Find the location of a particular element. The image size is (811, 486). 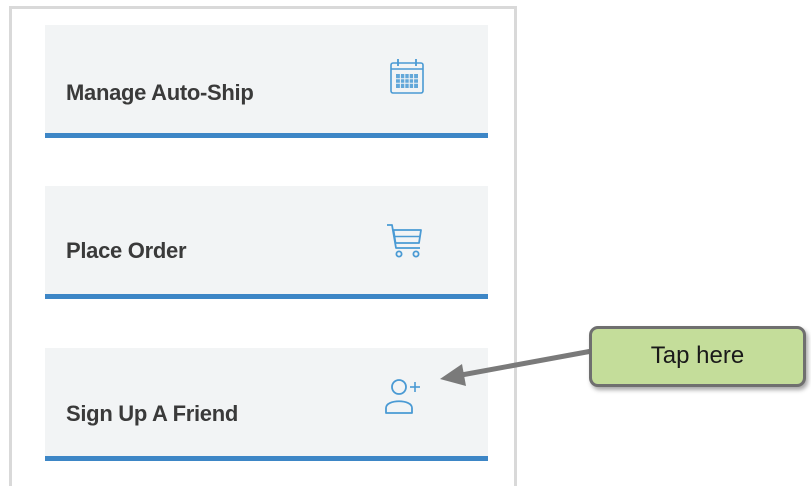

manage-auto-ship-label: Manage Auto-Ship is located at coordinates (160, 92).